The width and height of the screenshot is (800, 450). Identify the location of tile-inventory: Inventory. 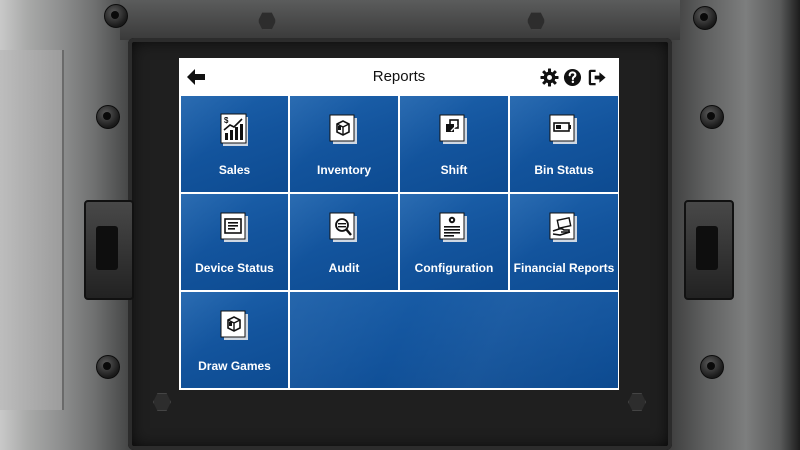
(344, 144).